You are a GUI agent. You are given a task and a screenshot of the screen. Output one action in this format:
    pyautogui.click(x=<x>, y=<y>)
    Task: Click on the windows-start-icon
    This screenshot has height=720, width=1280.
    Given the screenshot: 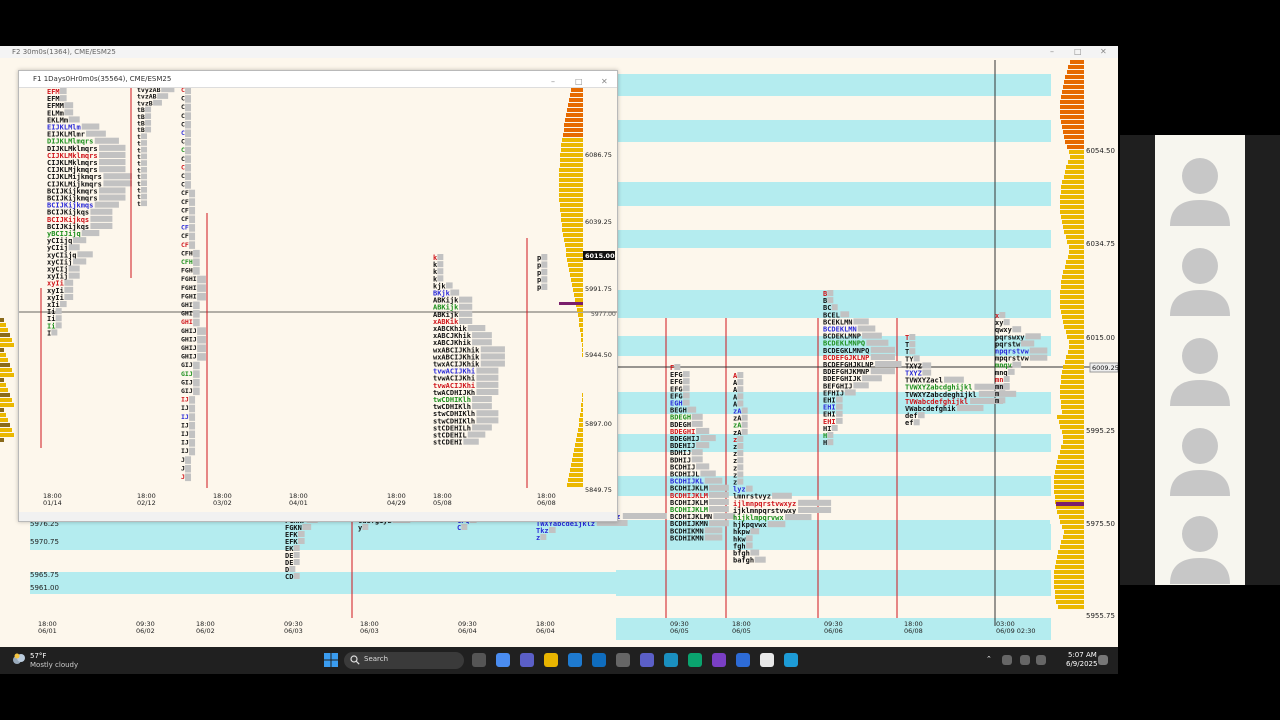 What is the action you would take?
    pyautogui.click(x=331, y=660)
    